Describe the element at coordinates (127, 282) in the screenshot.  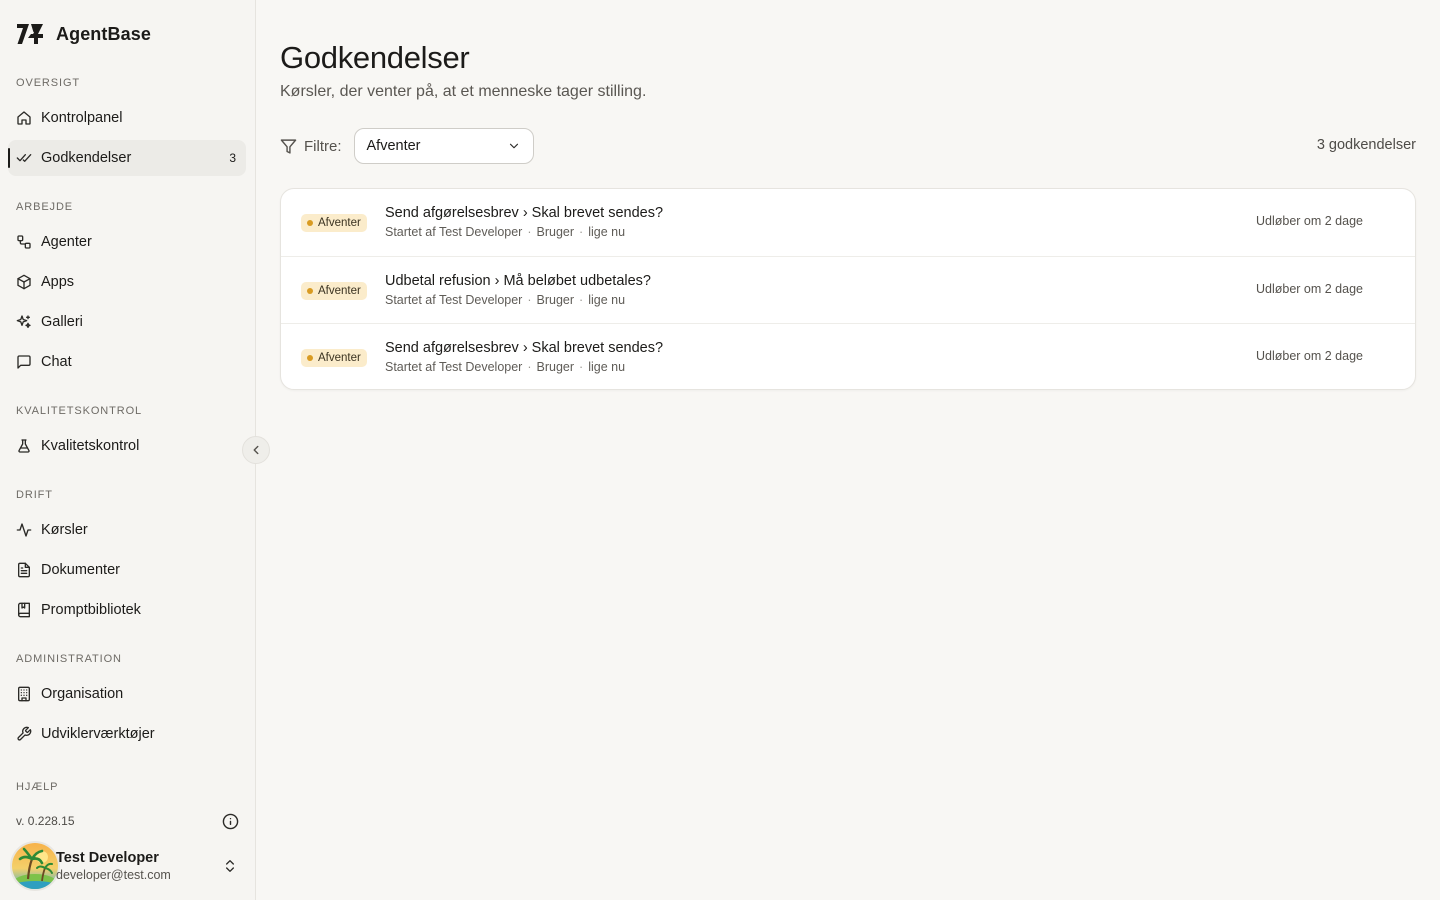
I see `sidebar-item-apps: Apps` at that location.